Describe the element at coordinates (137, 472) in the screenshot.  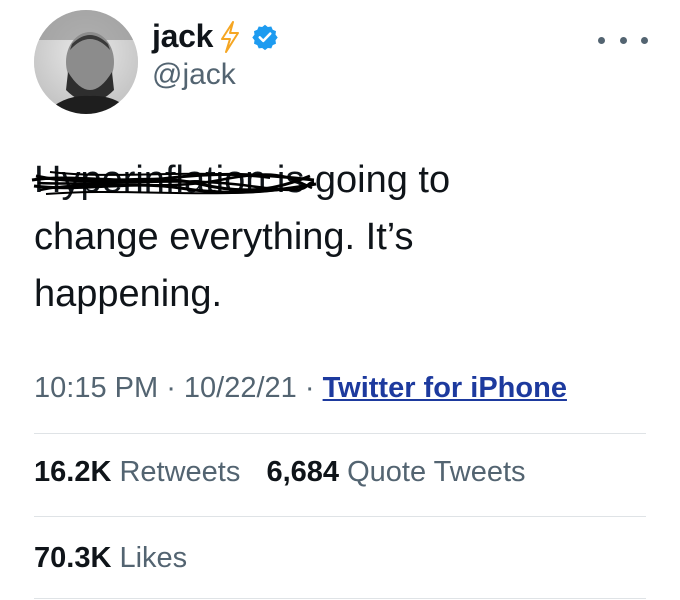
I see `retweets-stat: 16.2K Retweets` at that location.